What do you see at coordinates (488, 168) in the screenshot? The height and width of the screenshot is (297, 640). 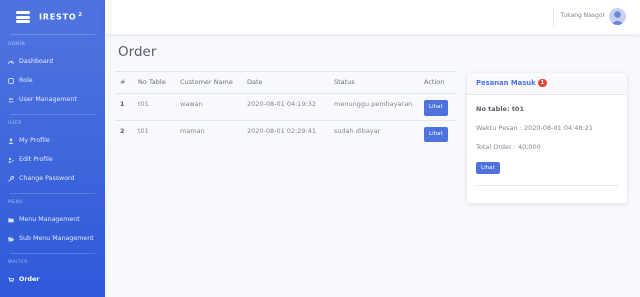 I see `card-view-button: Lihat` at bounding box center [488, 168].